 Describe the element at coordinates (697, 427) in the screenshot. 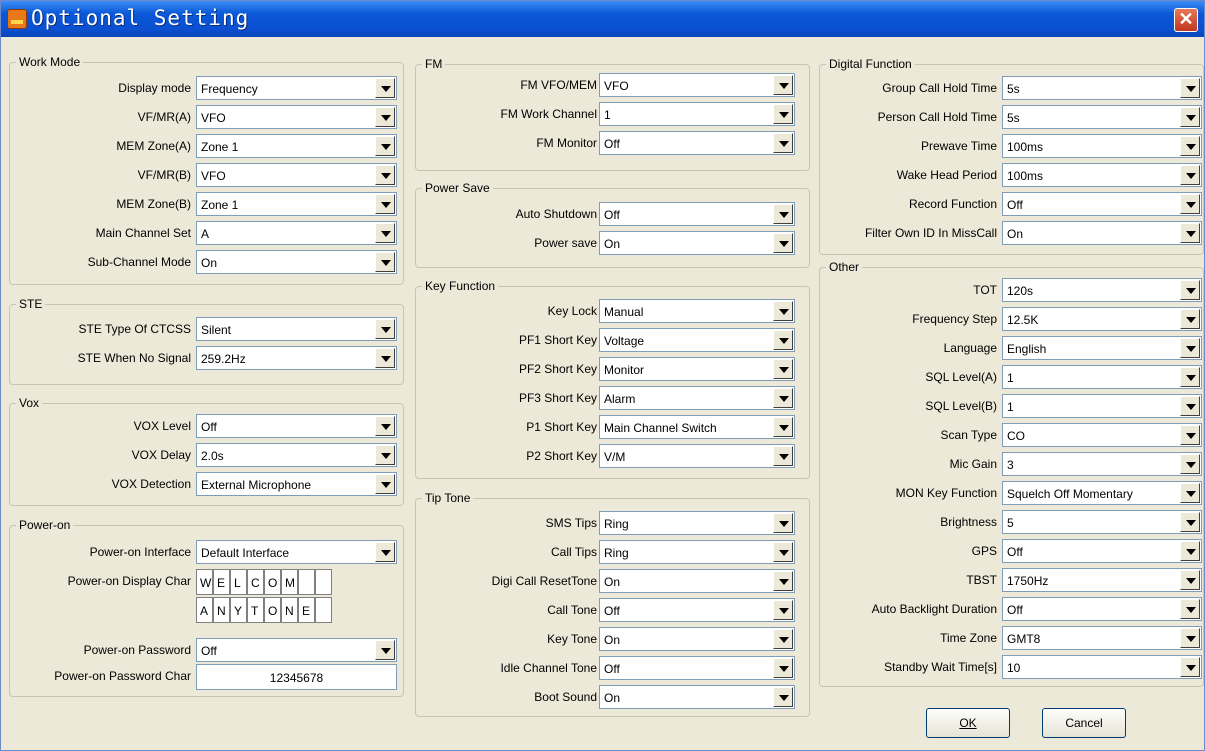

I see `setting-combo: Main Channel Switch` at that location.